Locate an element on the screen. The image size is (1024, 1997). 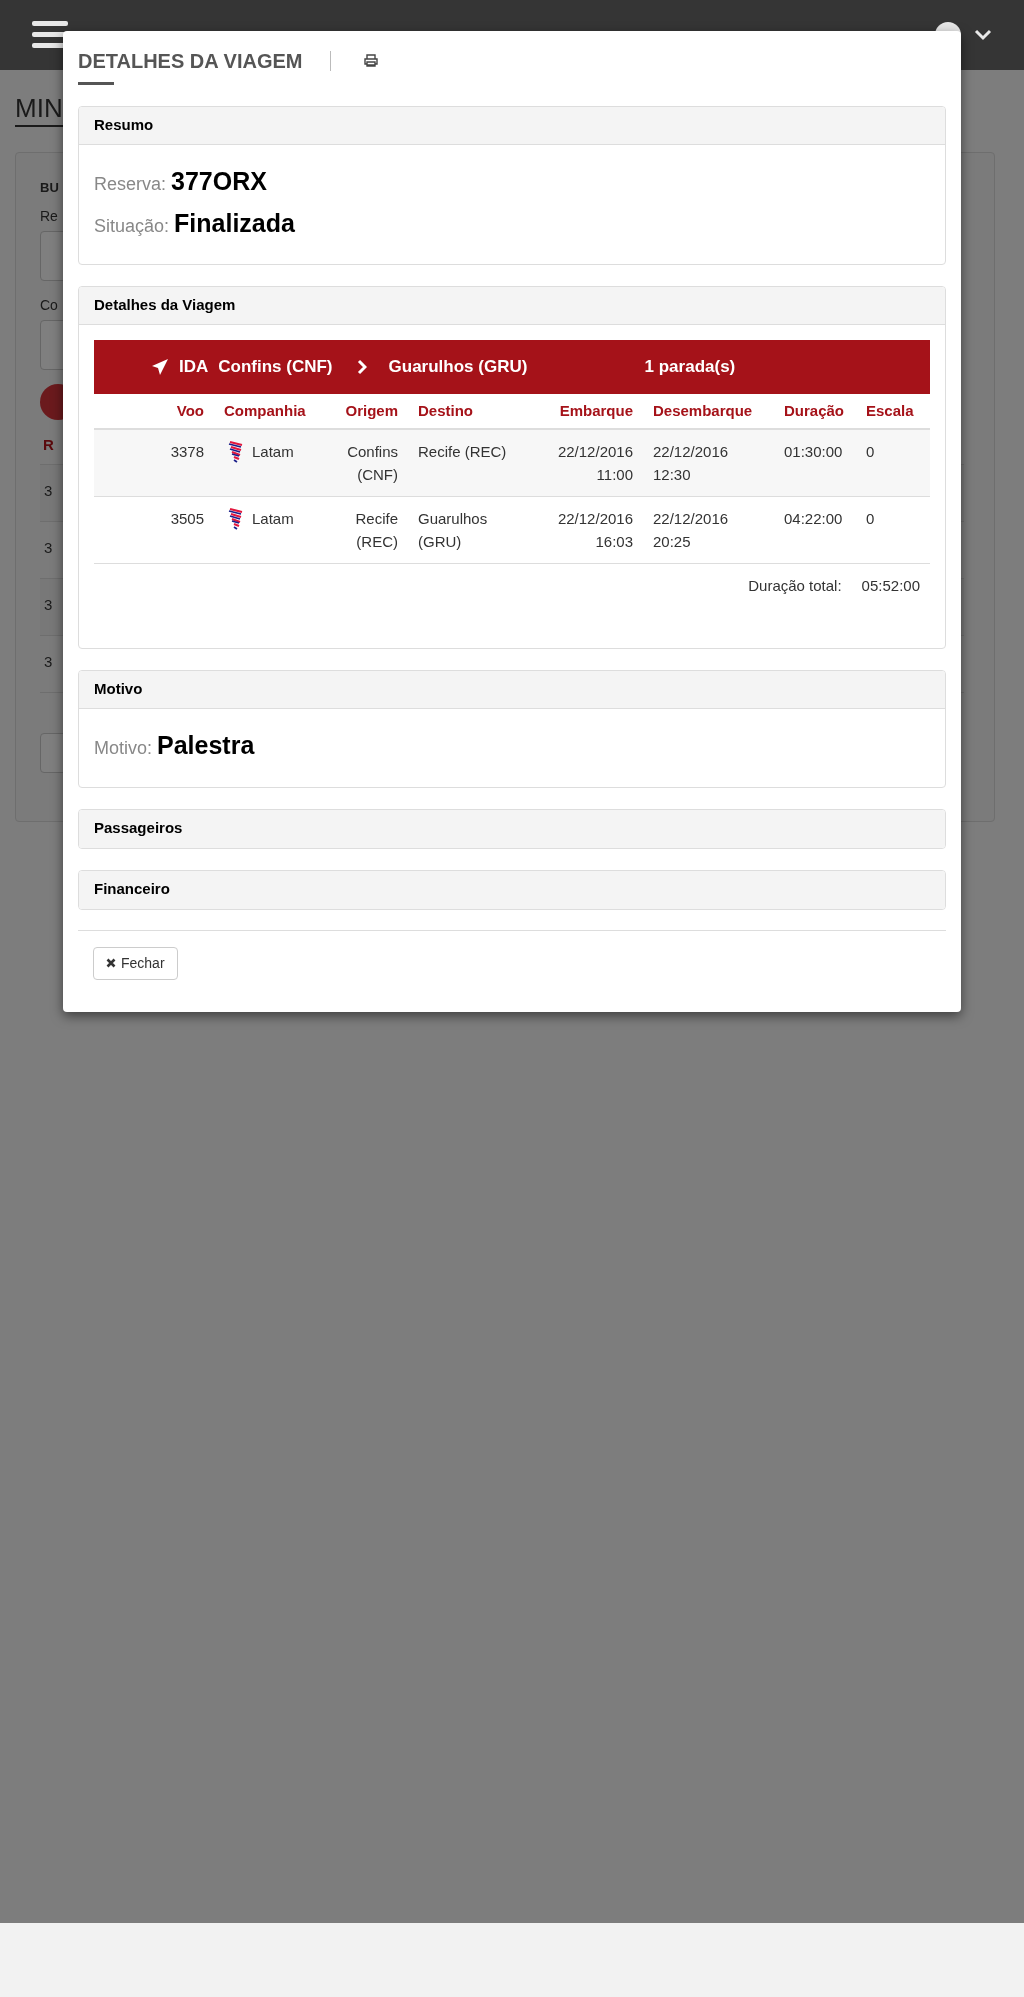
panel-title: Motivo is located at coordinates (118, 689).